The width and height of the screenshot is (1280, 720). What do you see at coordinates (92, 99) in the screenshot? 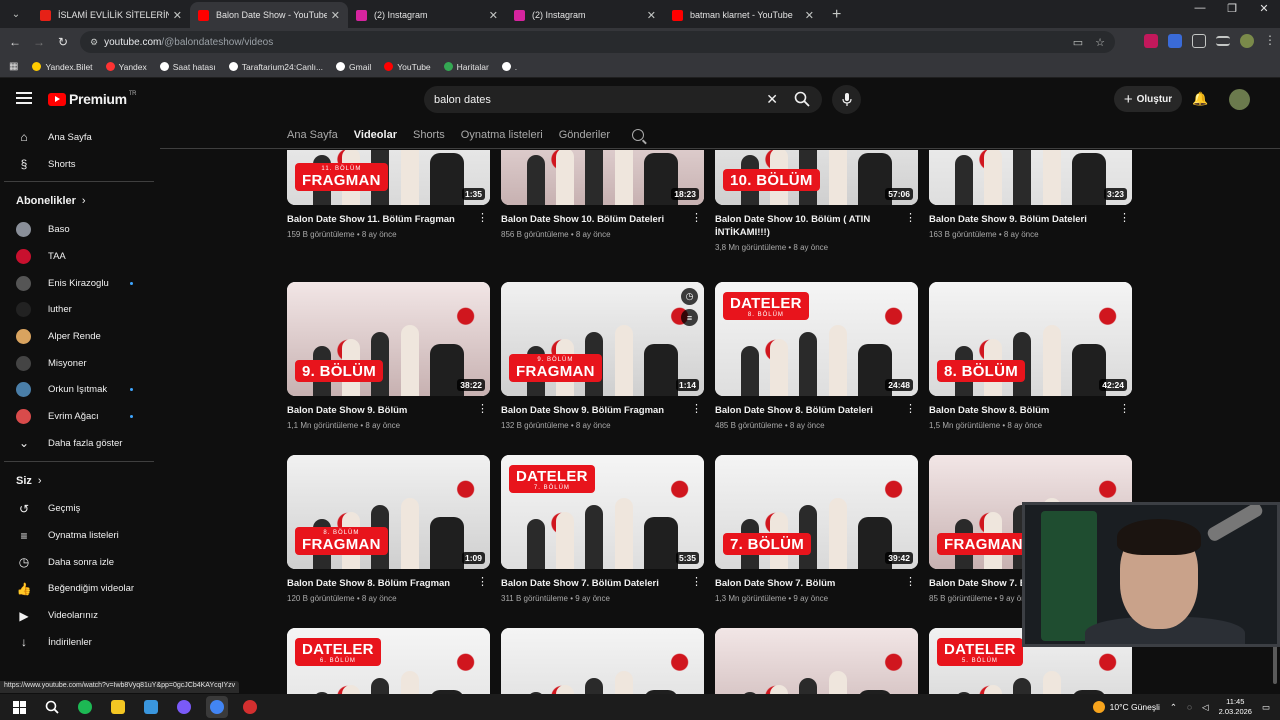
I see `youtube-premium-logo: Premium TR` at bounding box center [92, 99].